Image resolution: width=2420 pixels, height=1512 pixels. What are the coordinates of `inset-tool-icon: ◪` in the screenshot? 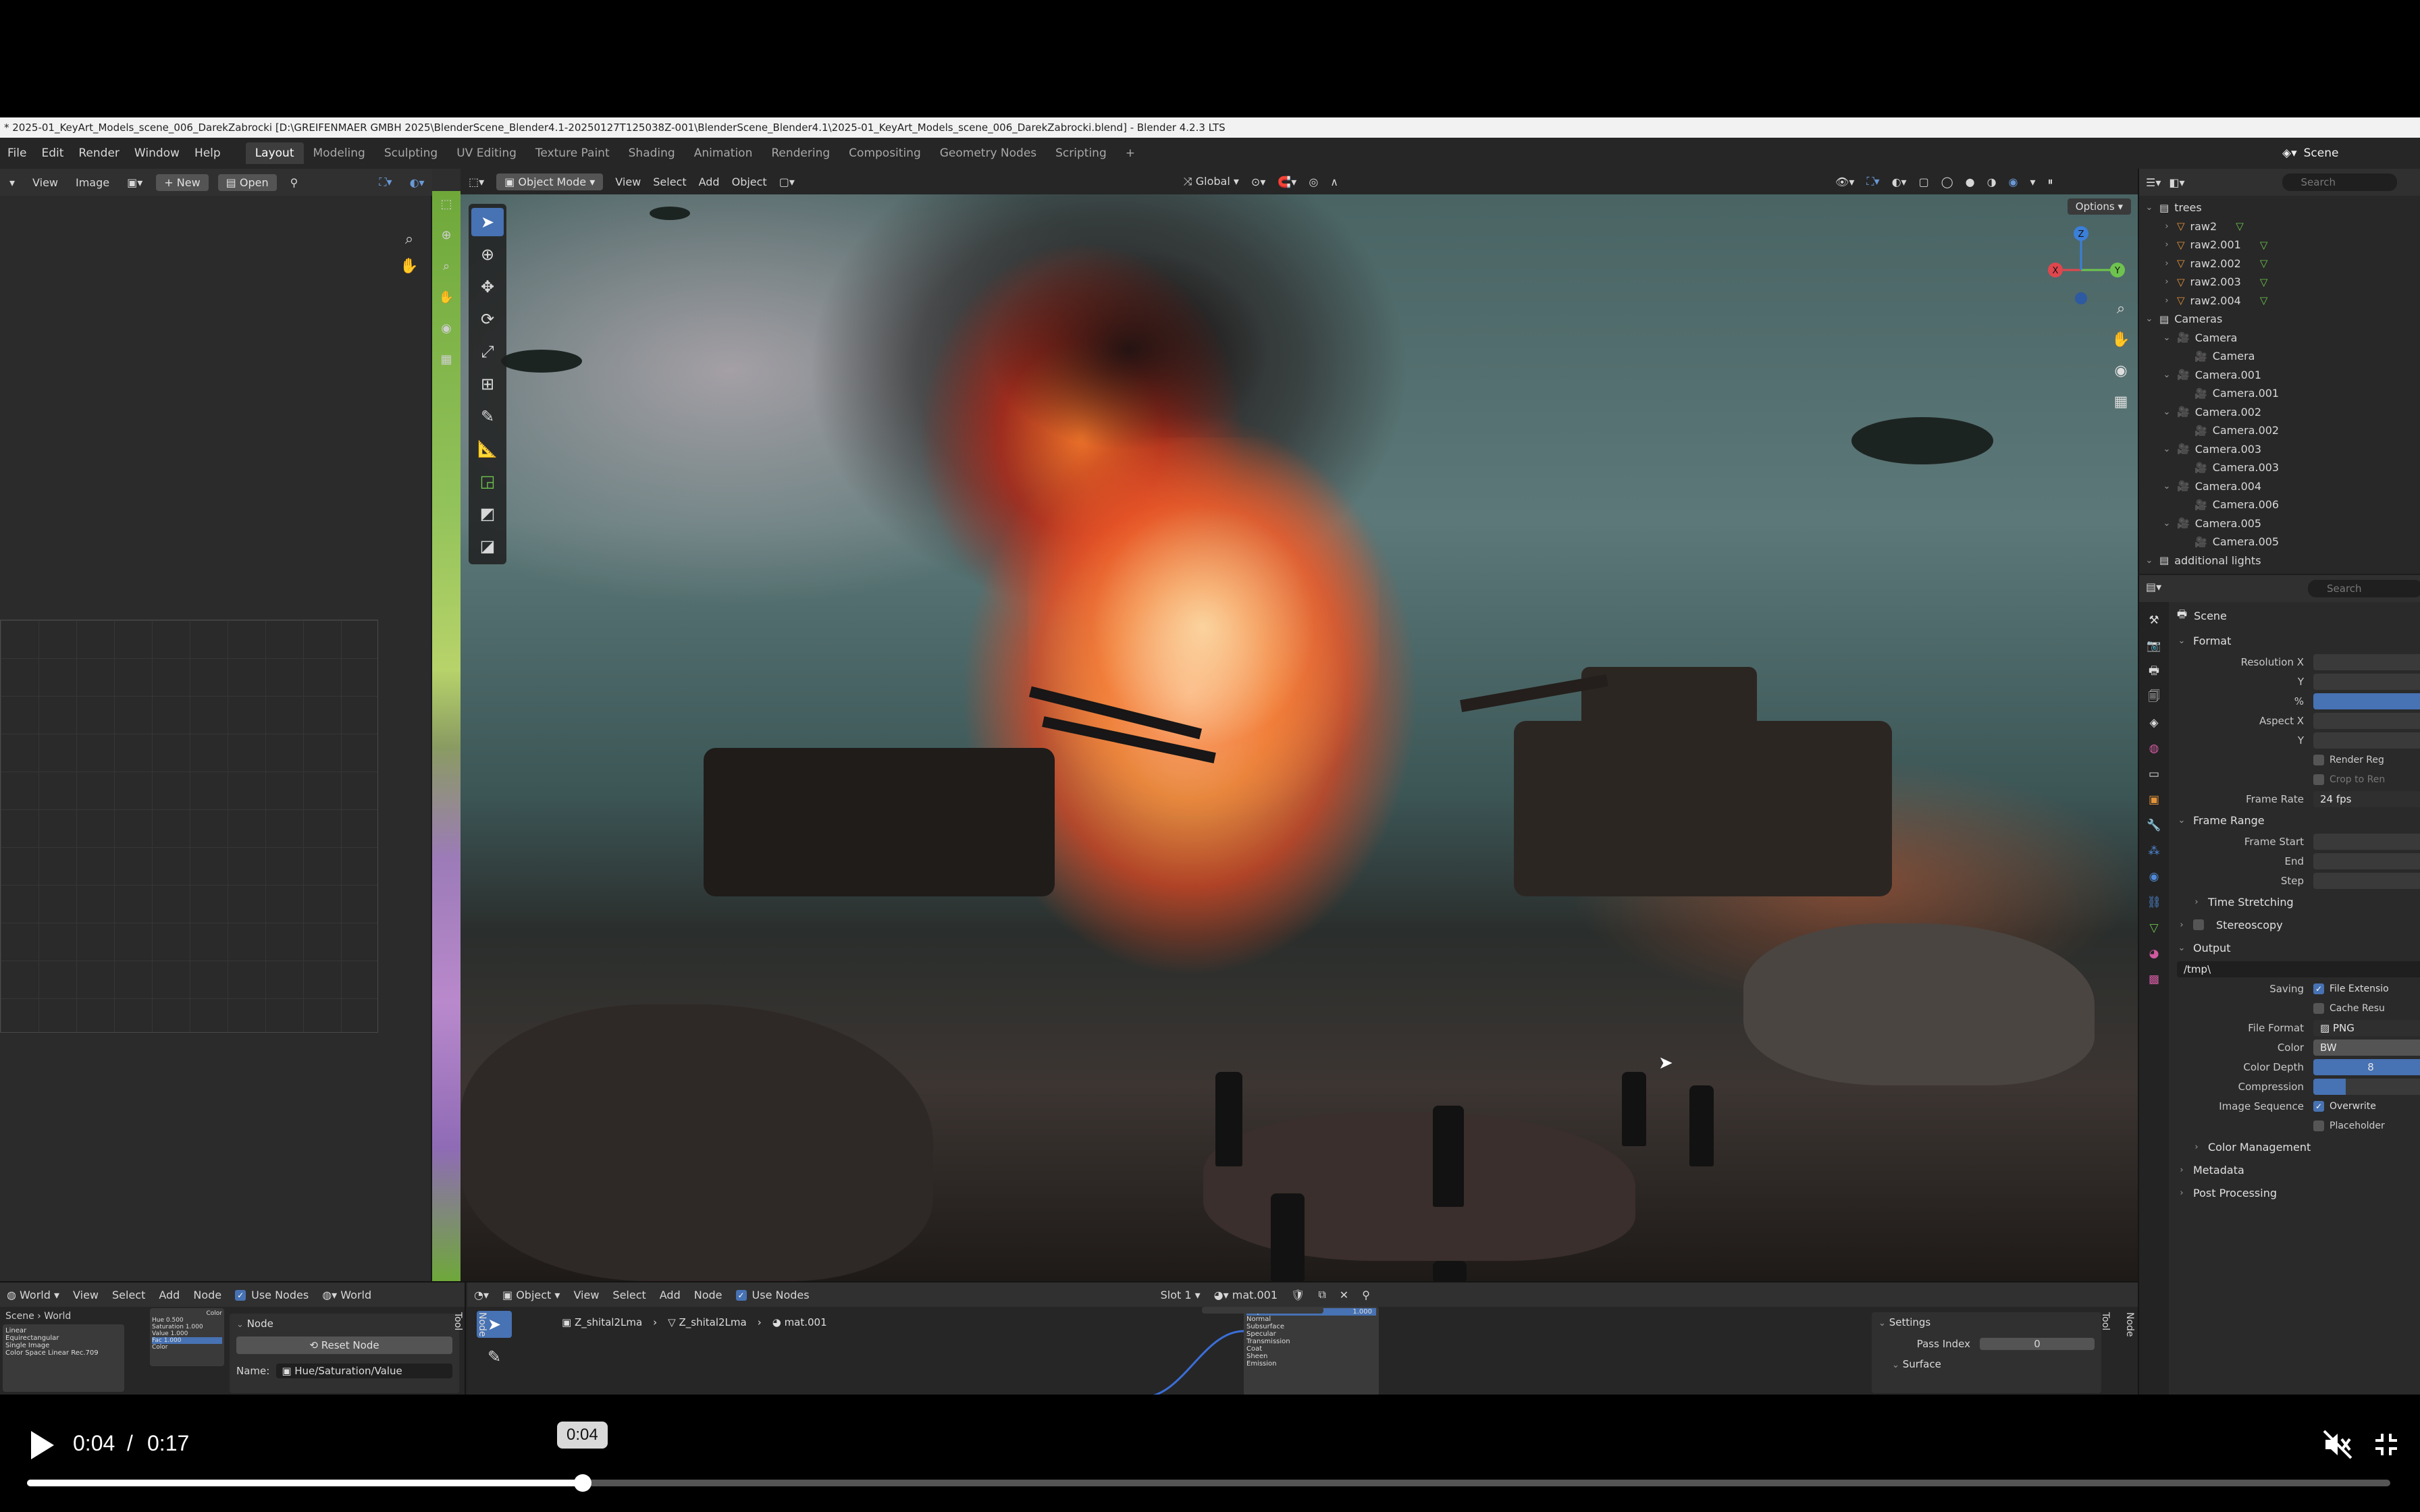 It's located at (487, 546).